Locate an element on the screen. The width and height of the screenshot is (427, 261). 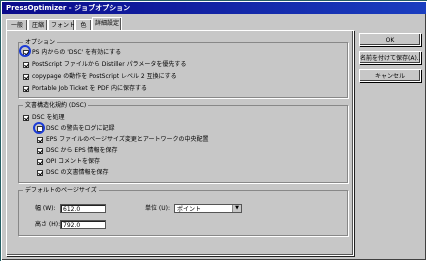
dsc-group-label: 文書構造化規約 (DSC) is located at coordinates (56, 105).